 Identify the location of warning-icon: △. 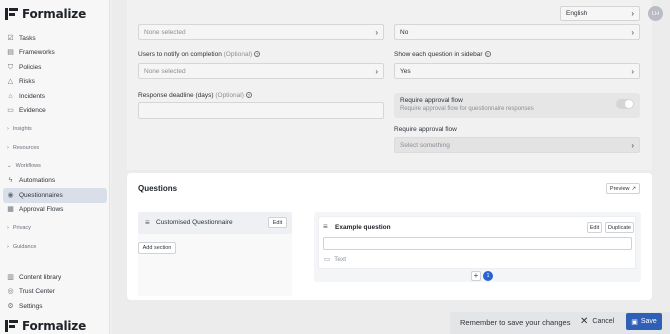
(10, 82).